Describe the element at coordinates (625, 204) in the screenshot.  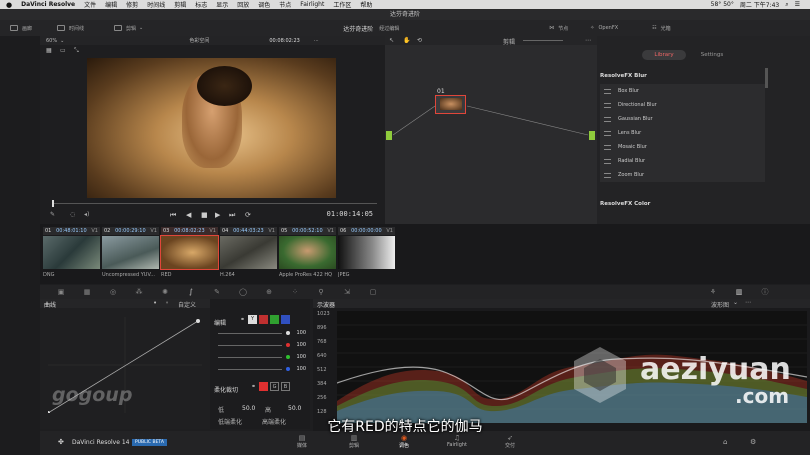
I see `section-resolvefx-color: ResolveFX Color` at that location.